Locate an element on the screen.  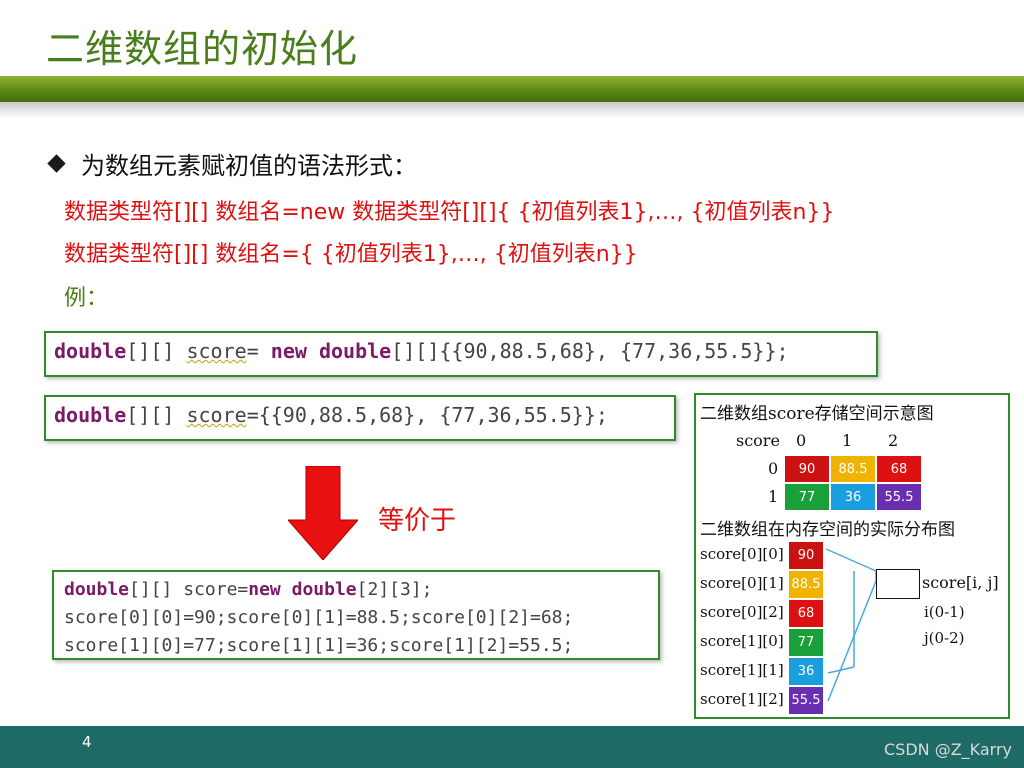
bullet-text: 为数组元素赋初值的语法形式： is located at coordinates (249, 166).